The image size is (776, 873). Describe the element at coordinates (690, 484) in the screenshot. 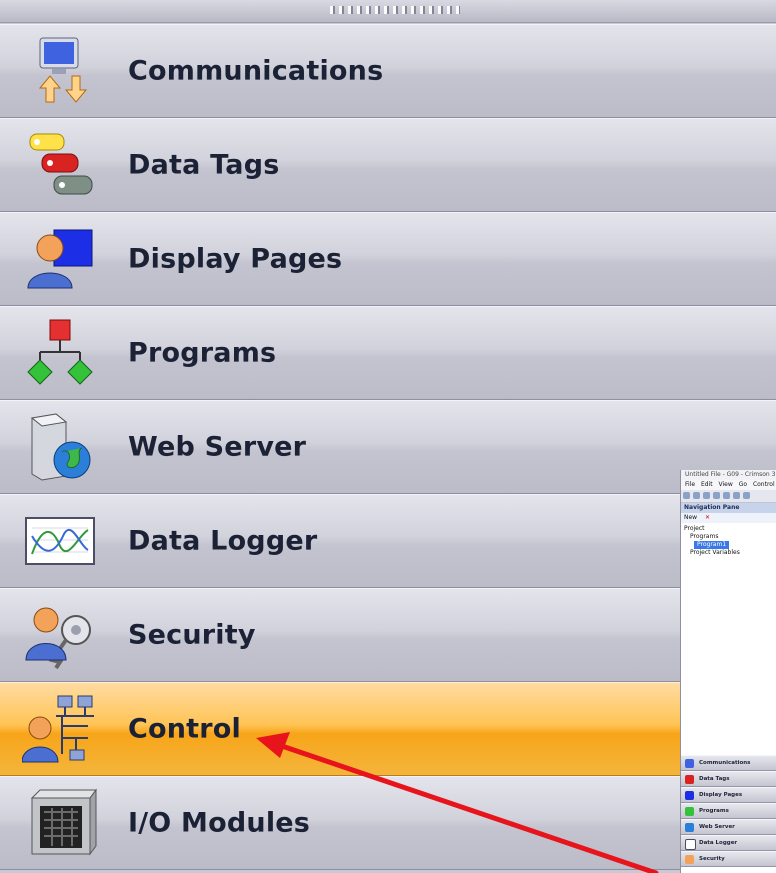

I see `inset-menu-item: File` at that location.